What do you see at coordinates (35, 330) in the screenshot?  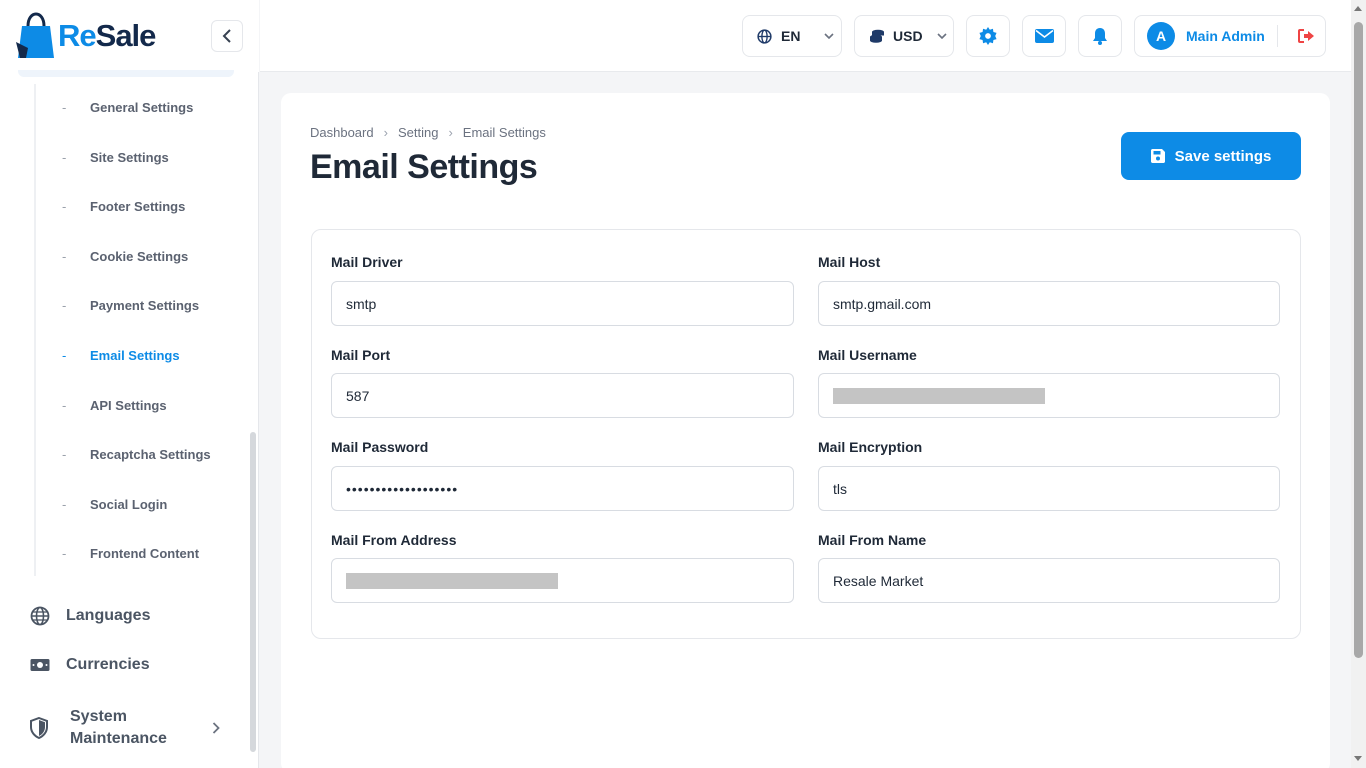 I see `settings-submenu-line` at bounding box center [35, 330].